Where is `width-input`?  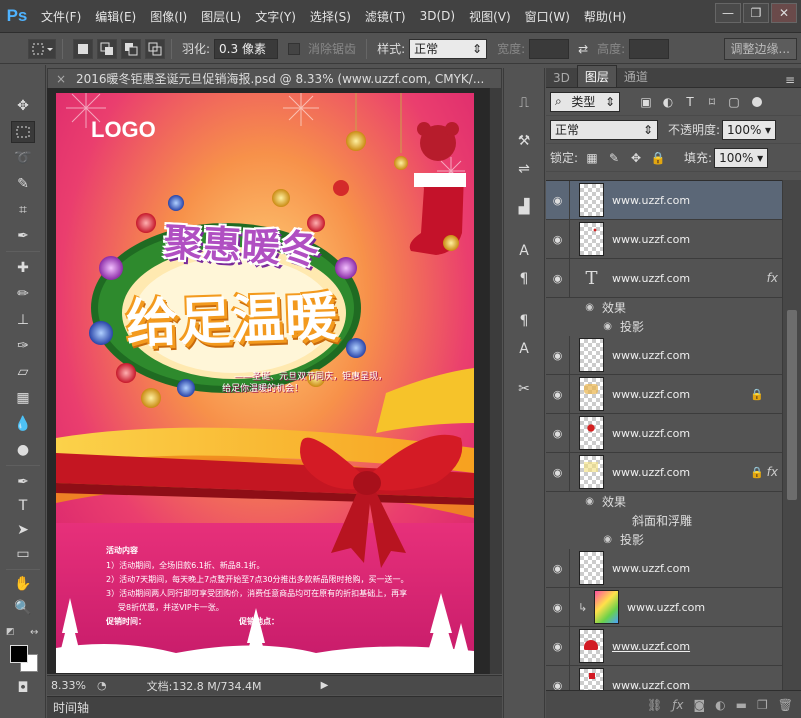 width-input is located at coordinates (549, 48).